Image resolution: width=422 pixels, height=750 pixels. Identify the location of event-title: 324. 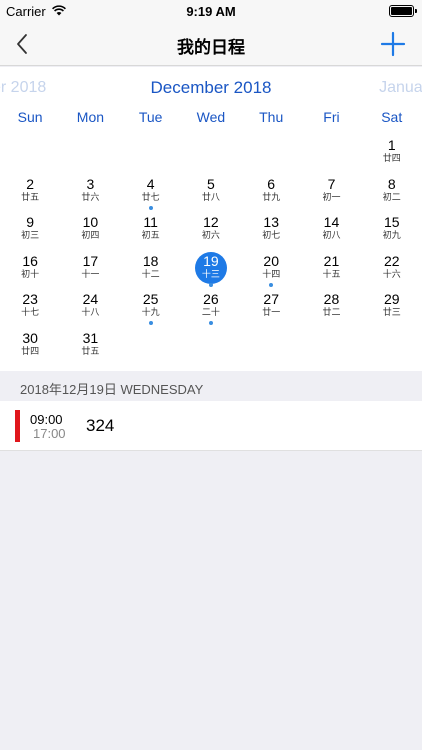
(100, 425).